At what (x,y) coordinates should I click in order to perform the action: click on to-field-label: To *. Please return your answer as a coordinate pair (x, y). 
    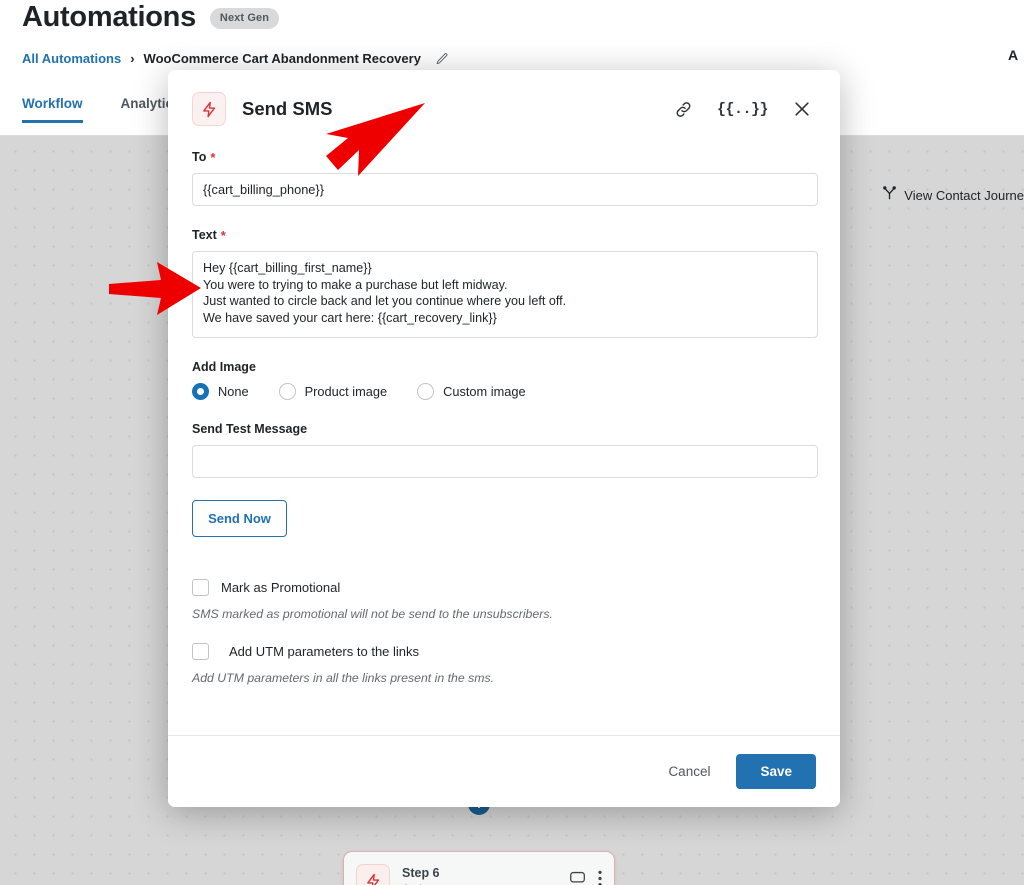
    Looking at the image, I should click on (504, 157).